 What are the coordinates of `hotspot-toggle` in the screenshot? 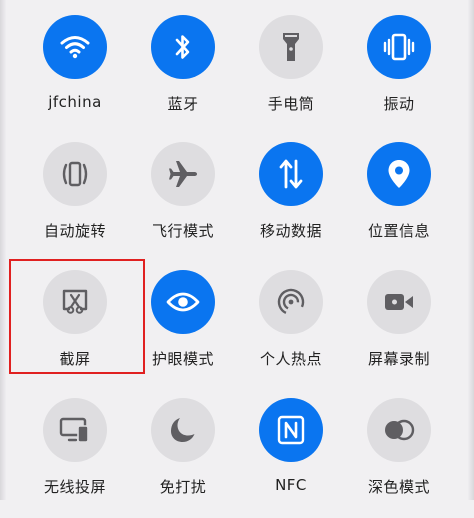 It's located at (291, 302).